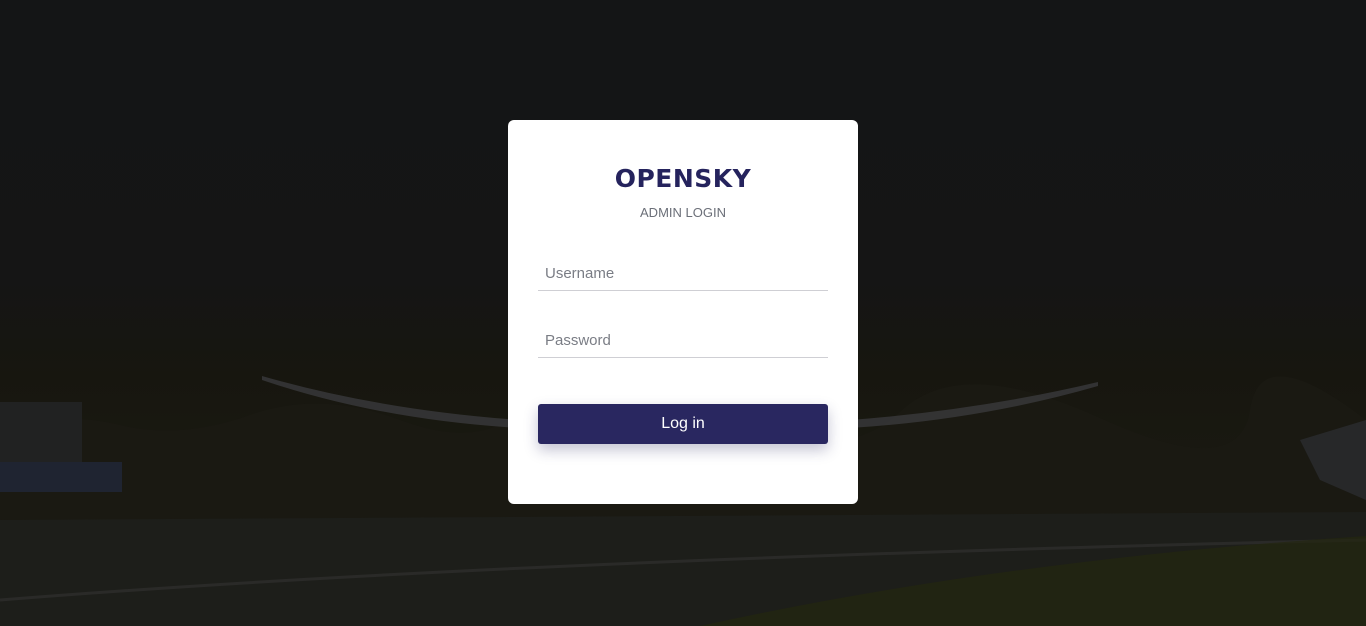 The image size is (1366, 626). I want to click on password-input, so click(683, 341).